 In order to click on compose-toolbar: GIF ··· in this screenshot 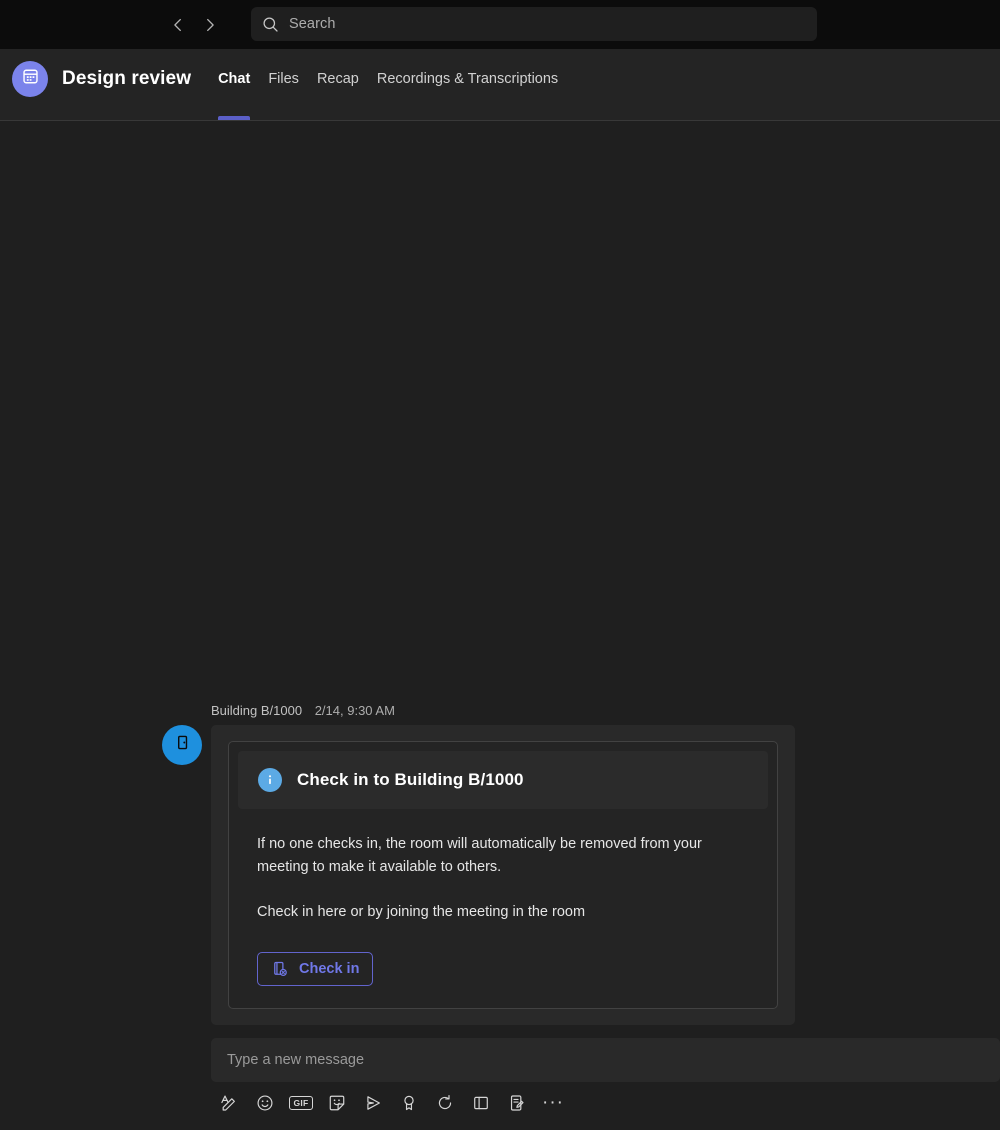, I will do `click(391, 1103)`.